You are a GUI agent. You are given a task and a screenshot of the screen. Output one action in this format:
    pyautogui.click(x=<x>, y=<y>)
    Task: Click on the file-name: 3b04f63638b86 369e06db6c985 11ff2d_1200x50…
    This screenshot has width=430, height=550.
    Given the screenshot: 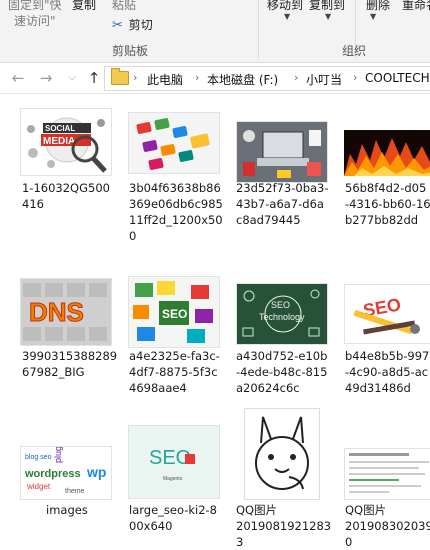 What is the action you would take?
    pyautogui.click(x=176, y=212)
    